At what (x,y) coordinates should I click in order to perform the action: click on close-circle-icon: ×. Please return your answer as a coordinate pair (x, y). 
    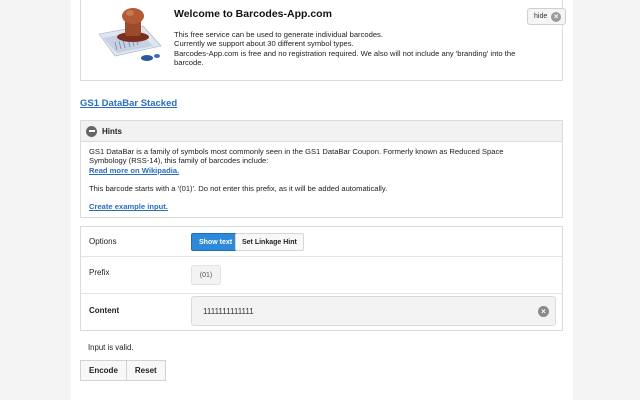
    Looking at the image, I should click on (556, 16).